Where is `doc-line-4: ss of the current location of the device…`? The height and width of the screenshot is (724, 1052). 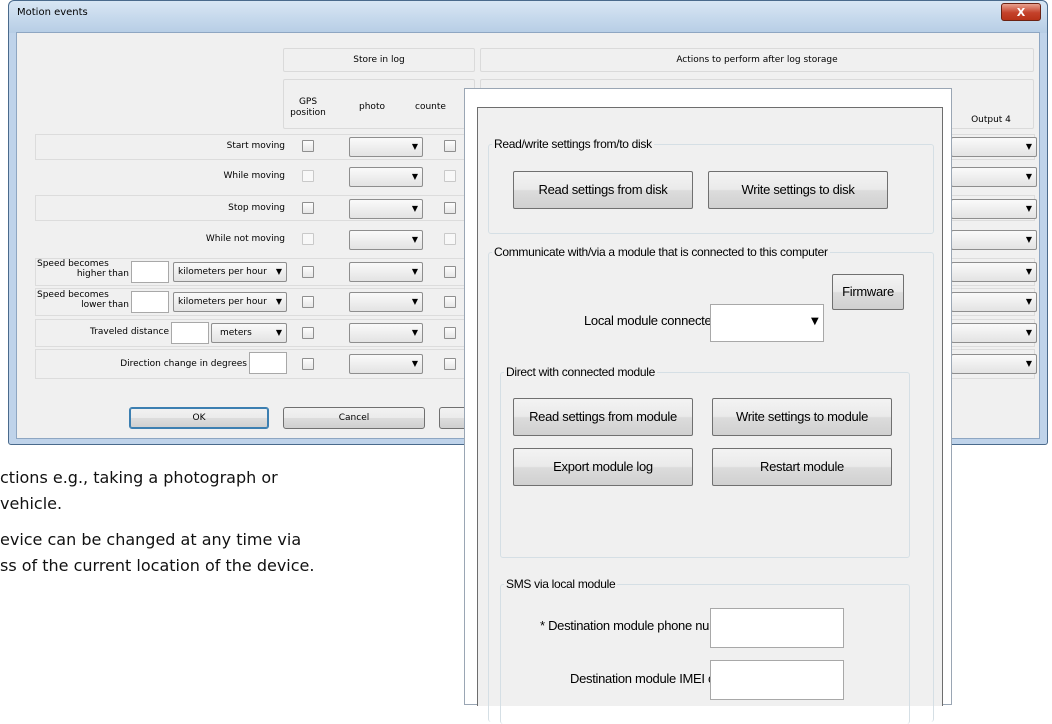 doc-line-4: ss of the current location of the device… is located at coordinates (157, 565).